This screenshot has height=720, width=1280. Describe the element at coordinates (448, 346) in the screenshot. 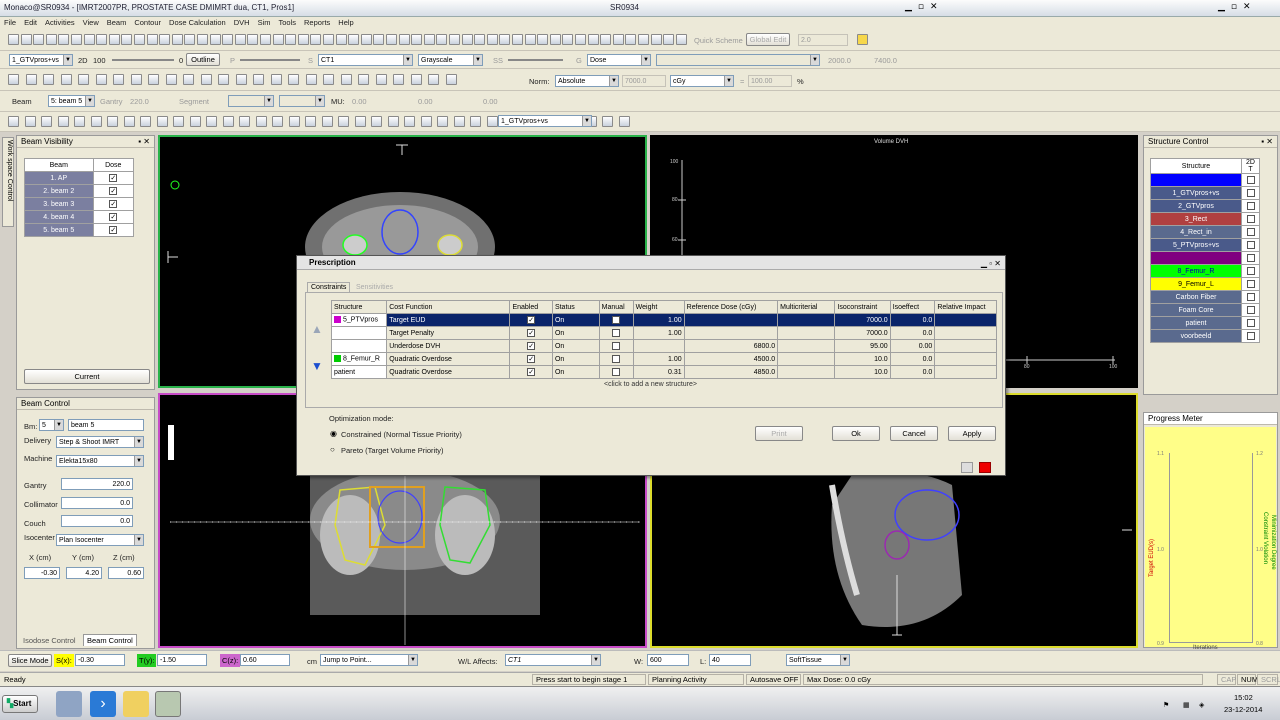

I see `rx-cost-function: Underdose DVH` at that location.